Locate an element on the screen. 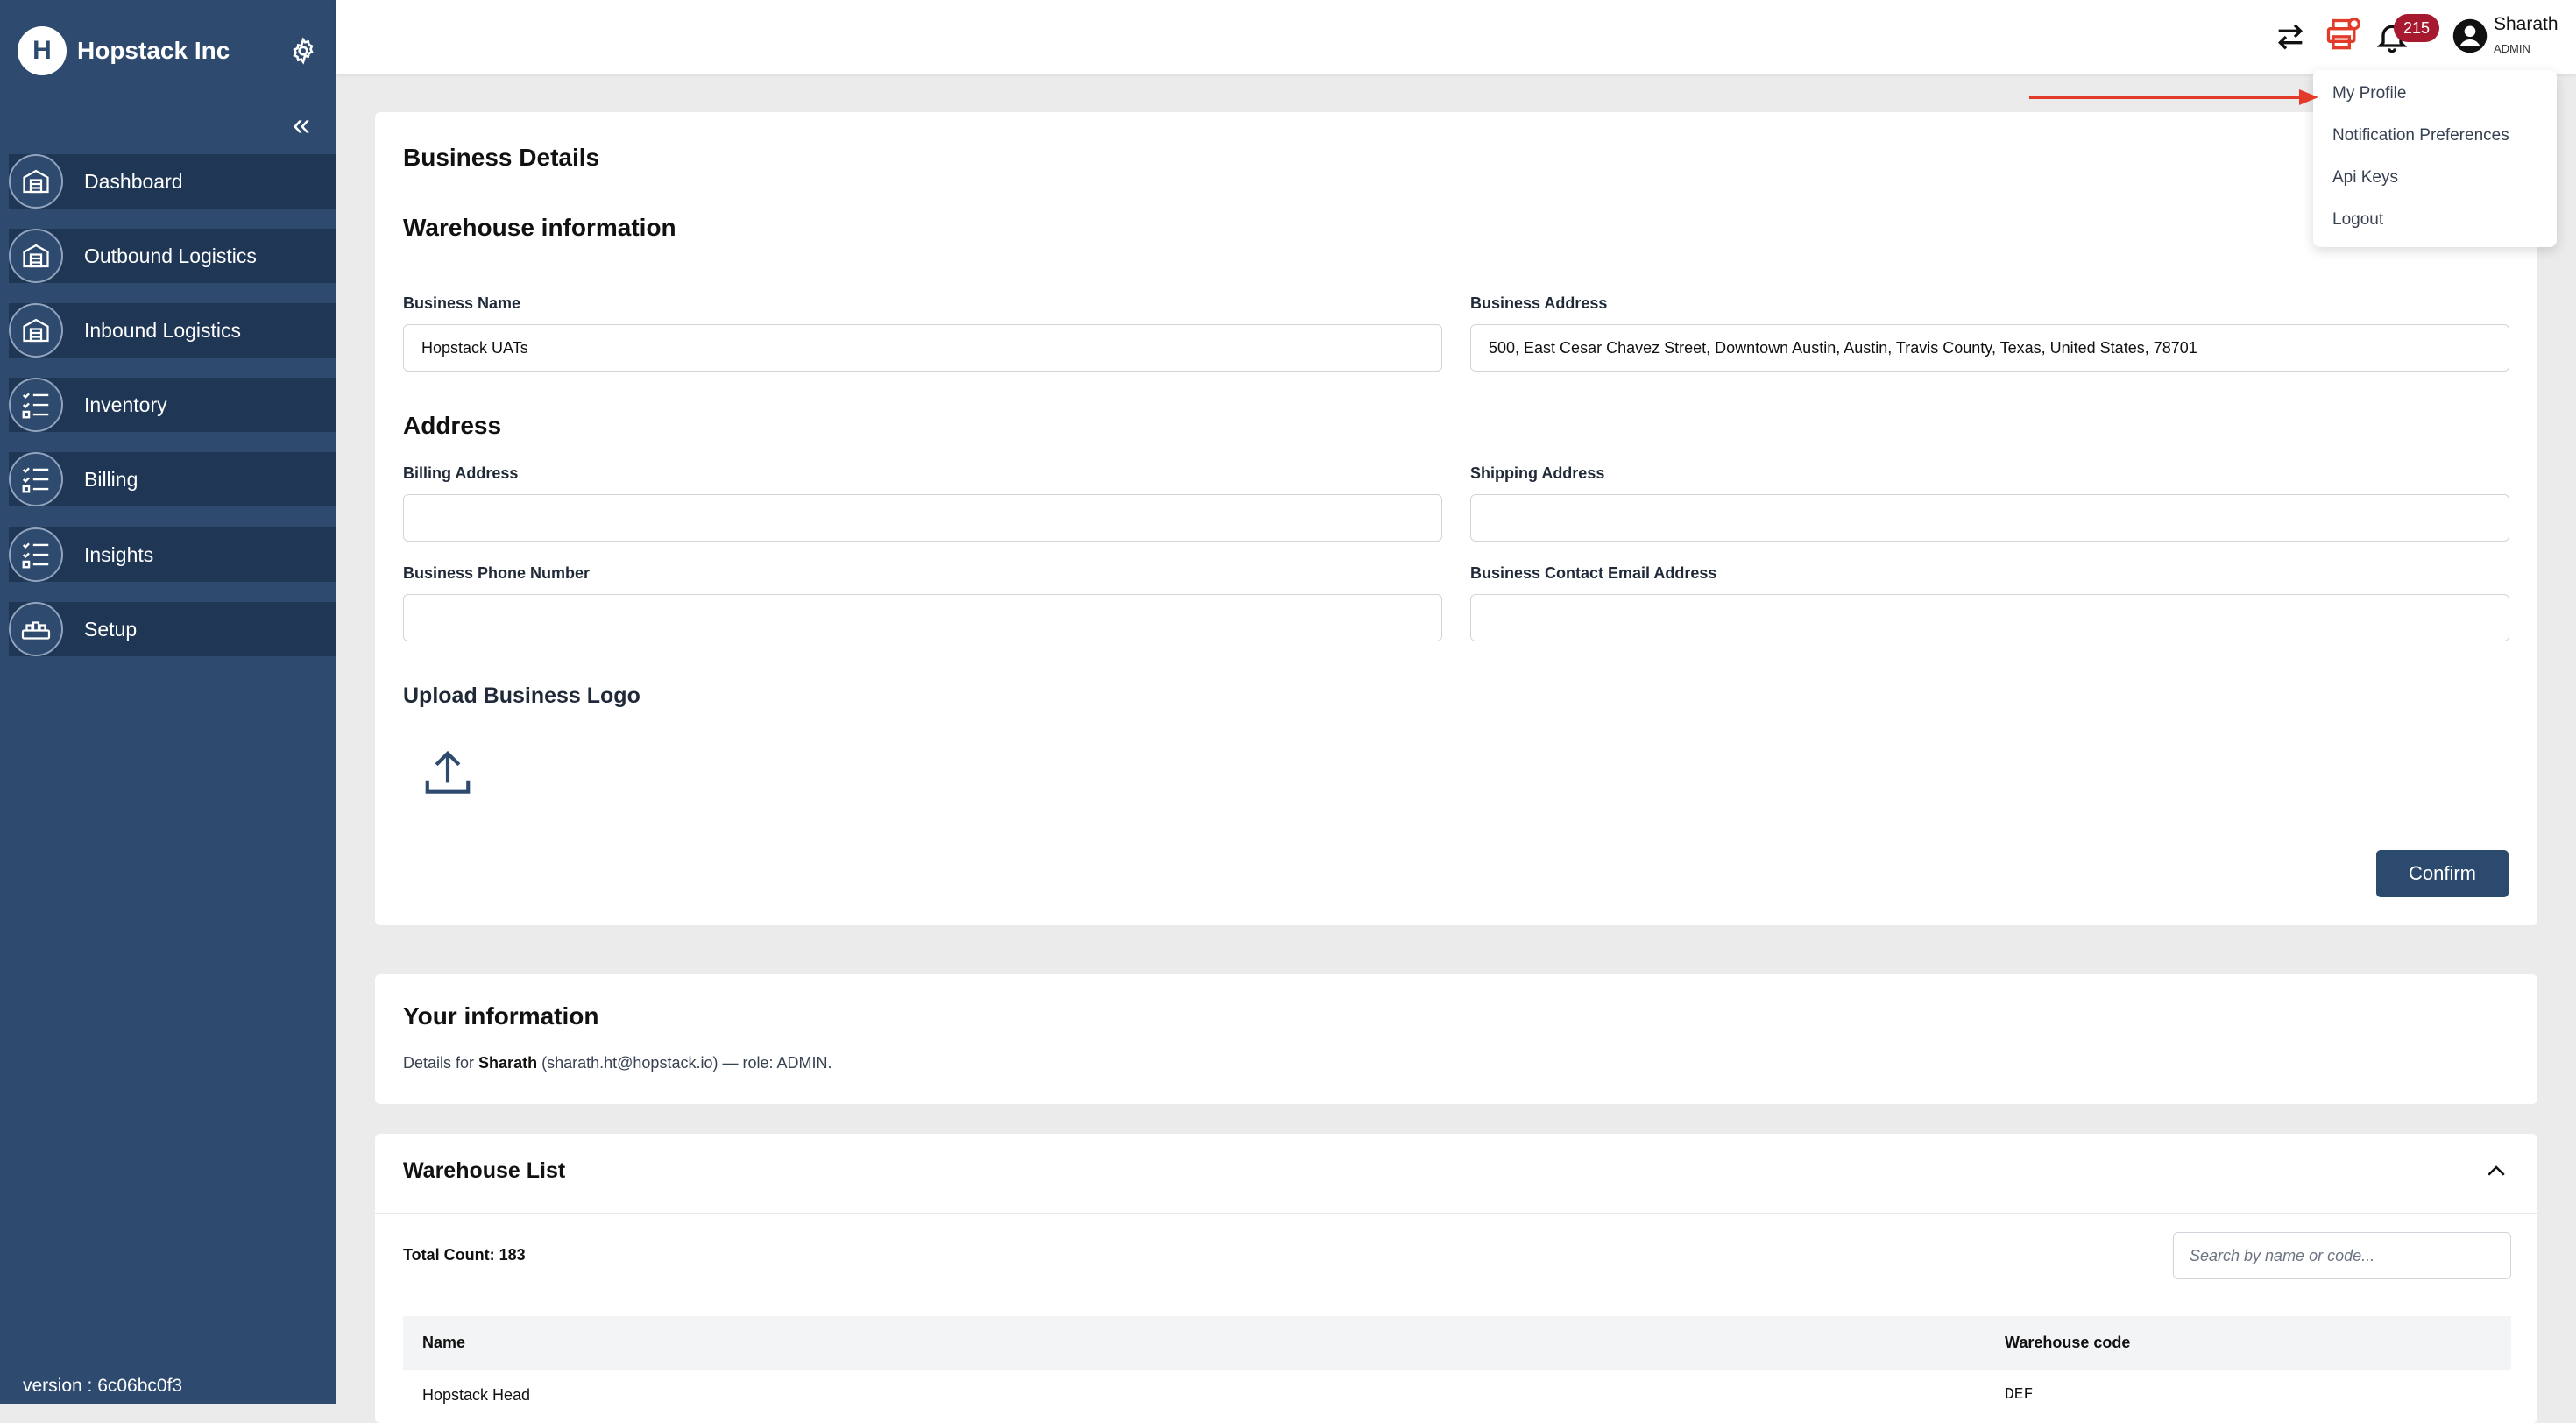 This screenshot has width=2576, height=1423. address-heading: Address is located at coordinates (452, 425).